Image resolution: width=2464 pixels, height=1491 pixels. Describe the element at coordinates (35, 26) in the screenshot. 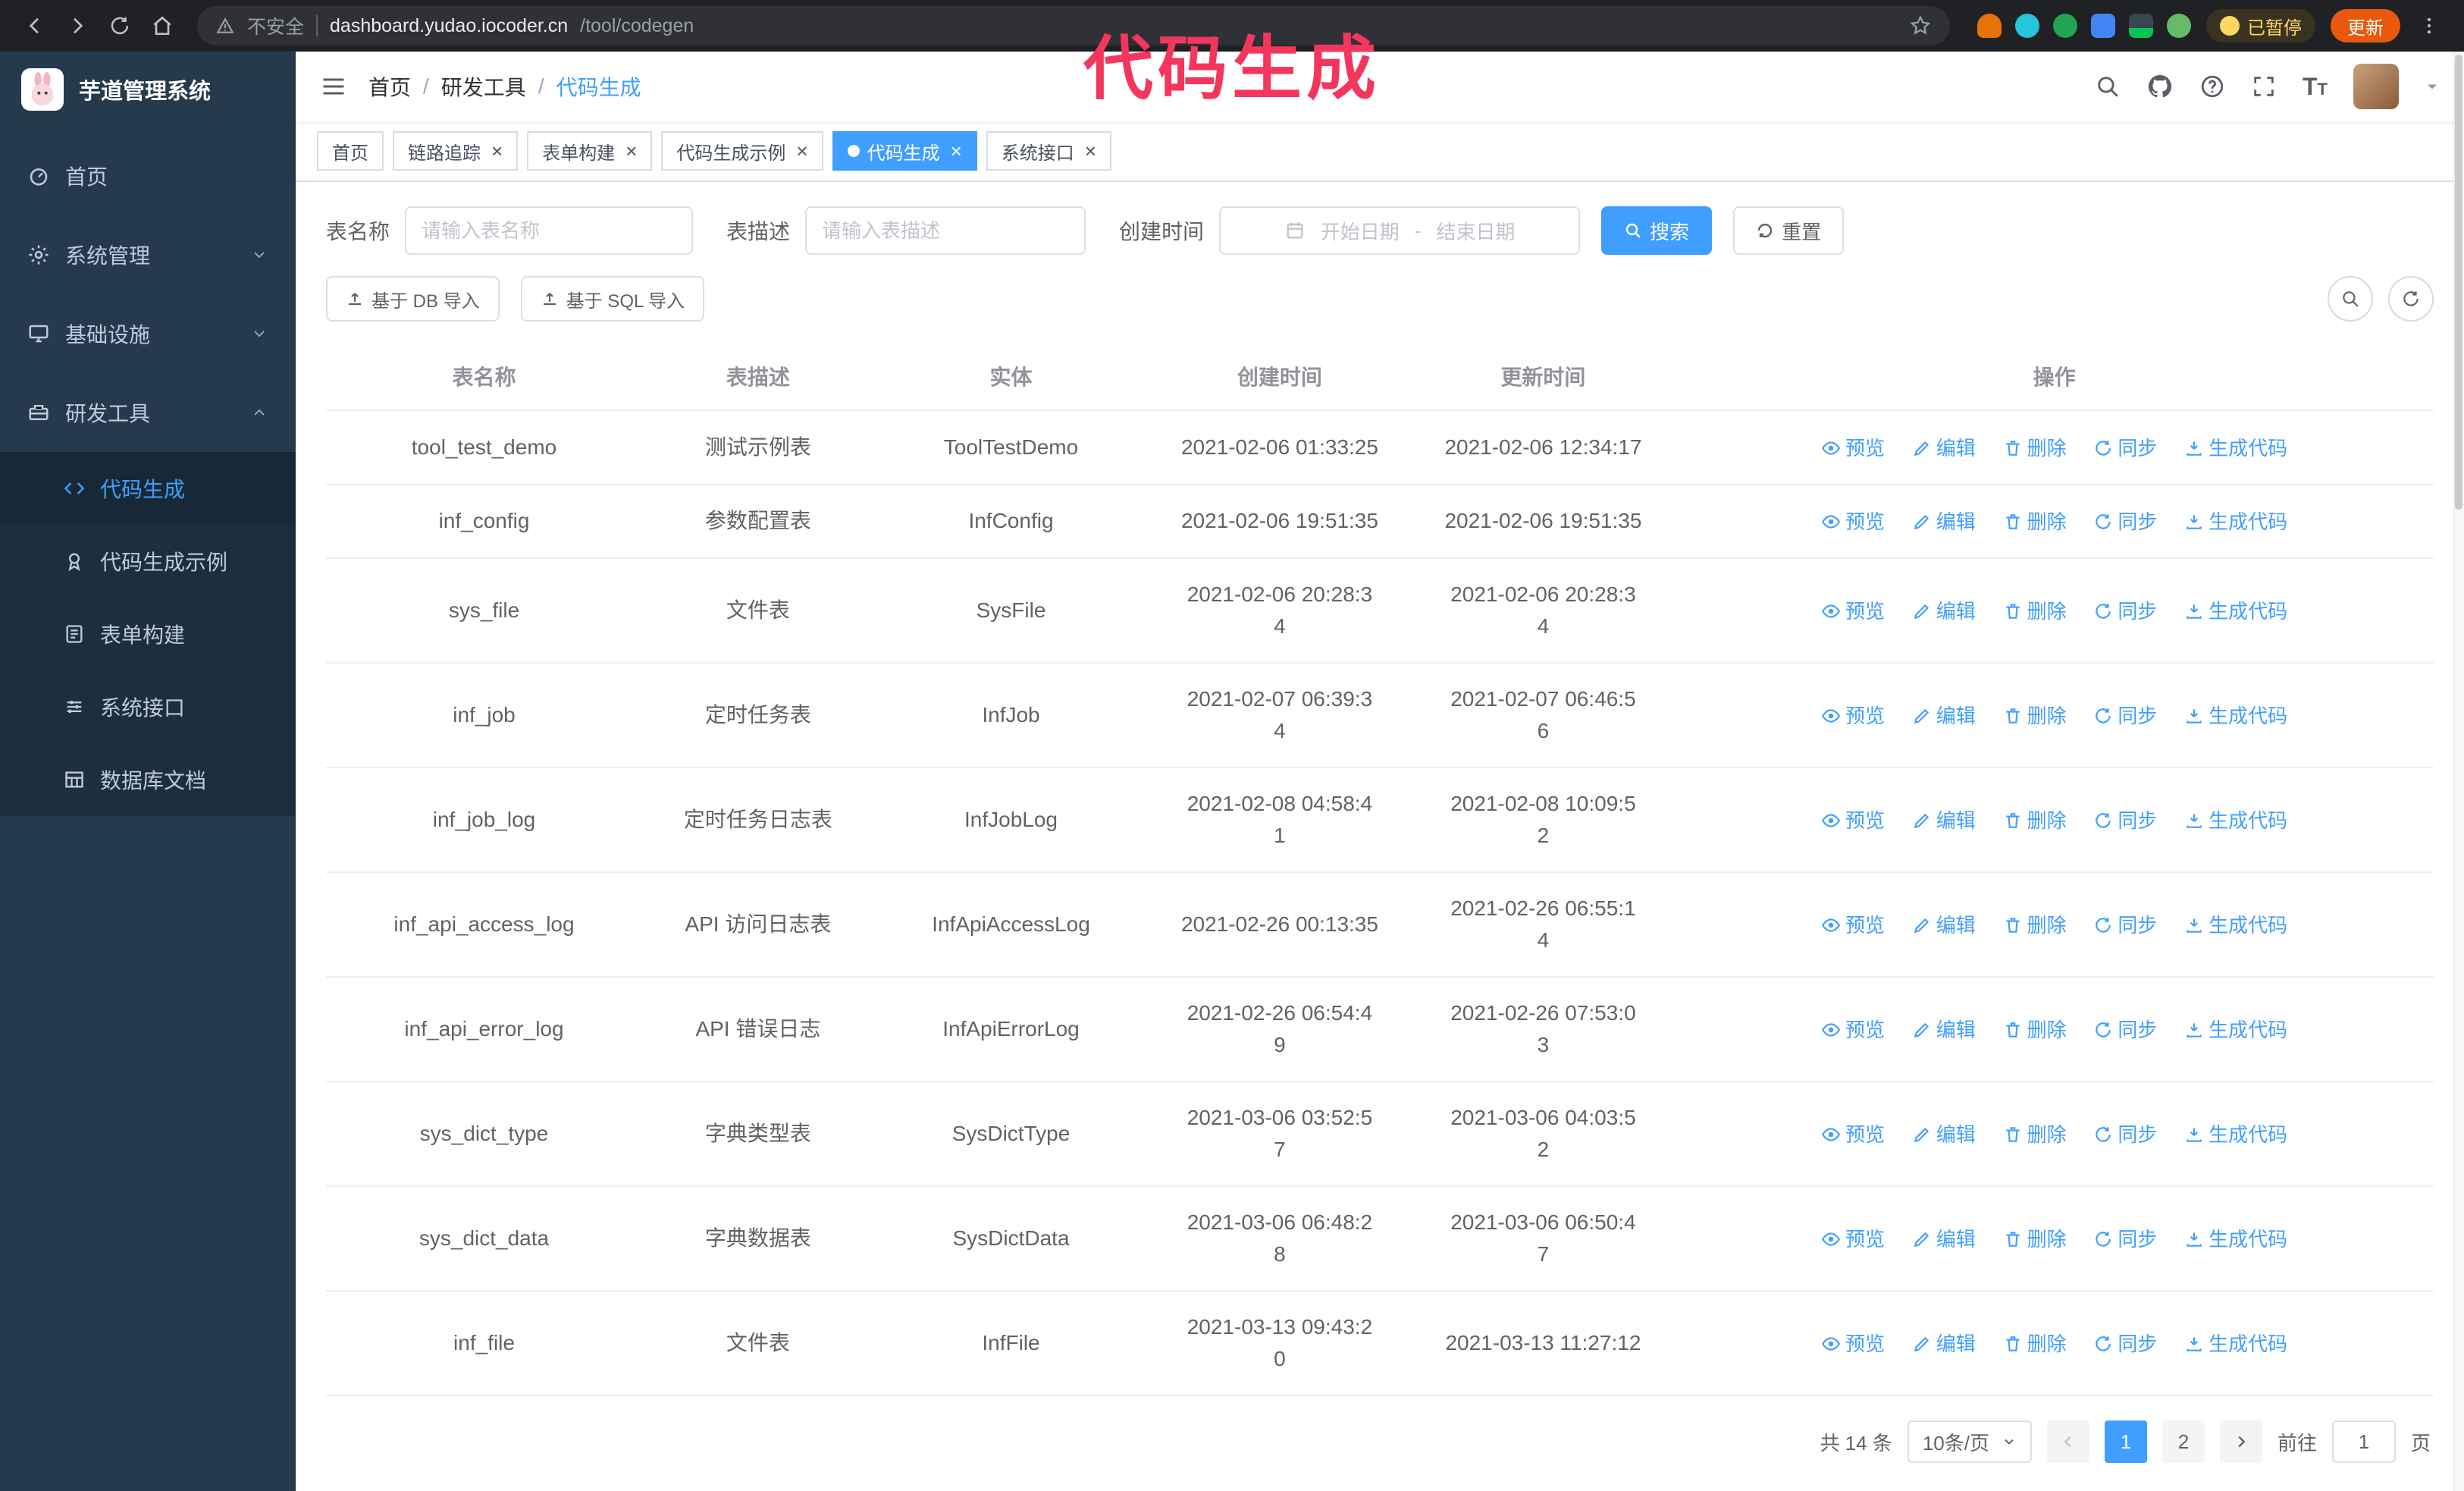

I see `back-icon` at that location.